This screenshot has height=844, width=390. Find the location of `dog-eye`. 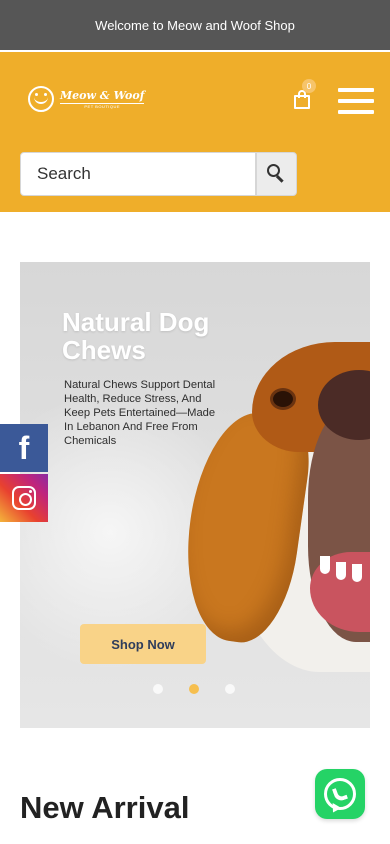

dog-eye is located at coordinates (283, 399).